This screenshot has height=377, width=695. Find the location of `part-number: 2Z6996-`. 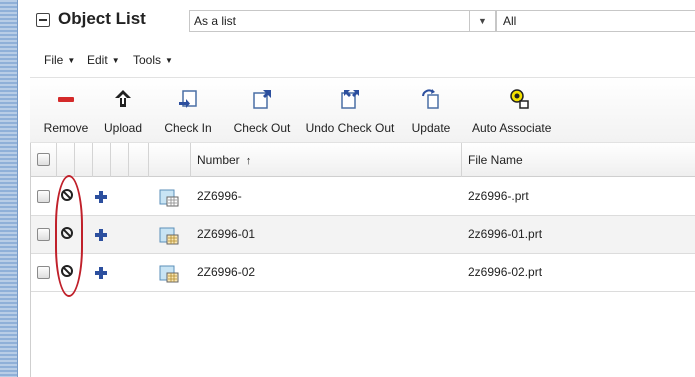

part-number: 2Z6996- is located at coordinates (219, 196).